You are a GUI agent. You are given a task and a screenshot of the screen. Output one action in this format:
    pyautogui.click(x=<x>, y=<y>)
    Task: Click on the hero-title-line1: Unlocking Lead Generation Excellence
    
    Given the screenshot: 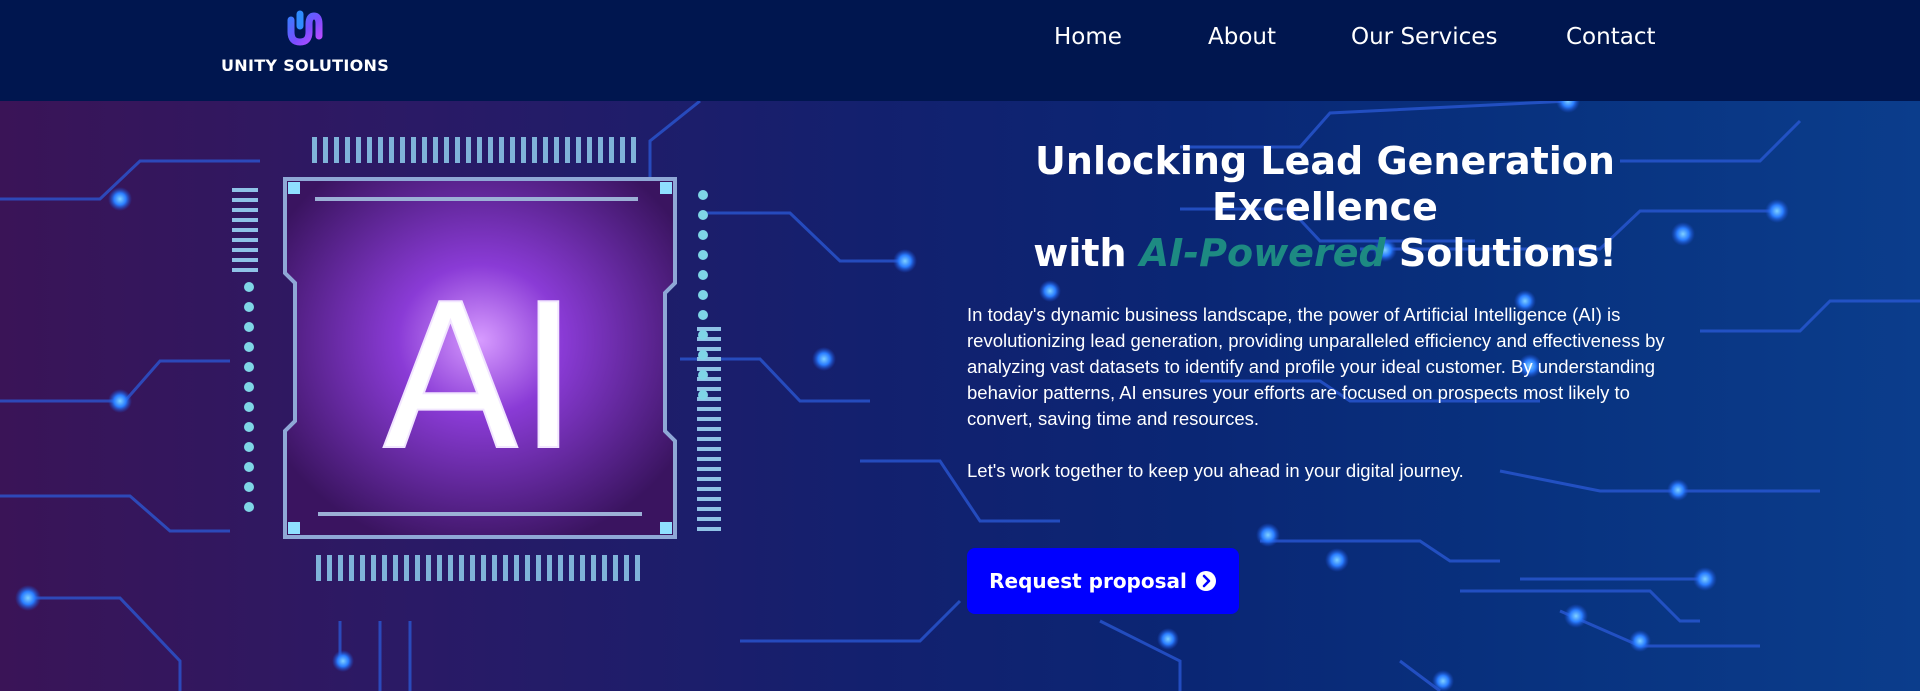 What is the action you would take?
    pyautogui.click(x=1325, y=184)
    